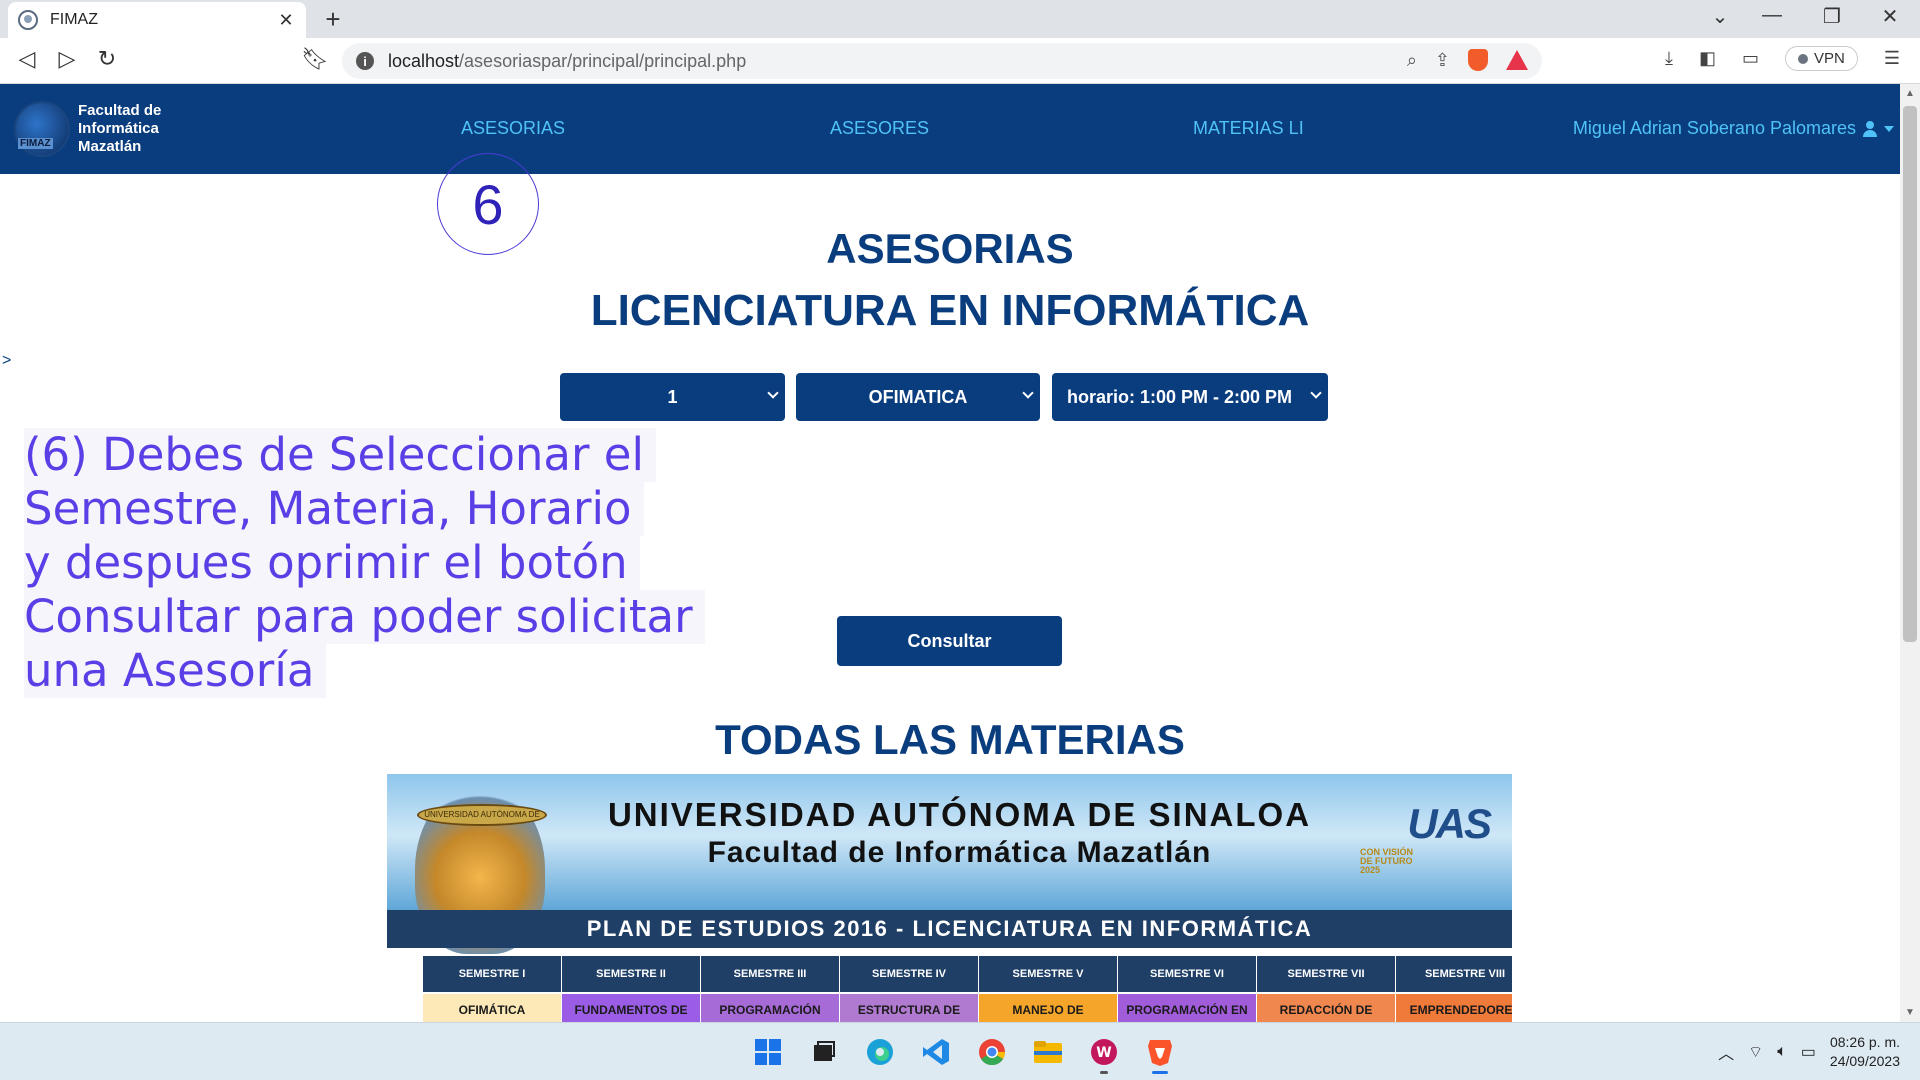 This screenshot has height=1080, width=1920. I want to click on downloads-icon: ⤓, so click(1669, 58).